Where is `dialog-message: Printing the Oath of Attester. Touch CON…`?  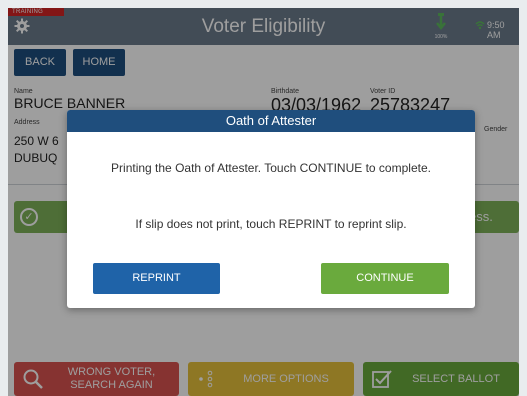
dialog-message: Printing the Oath of Attester. Touch CON… is located at coordinates (271, 168).